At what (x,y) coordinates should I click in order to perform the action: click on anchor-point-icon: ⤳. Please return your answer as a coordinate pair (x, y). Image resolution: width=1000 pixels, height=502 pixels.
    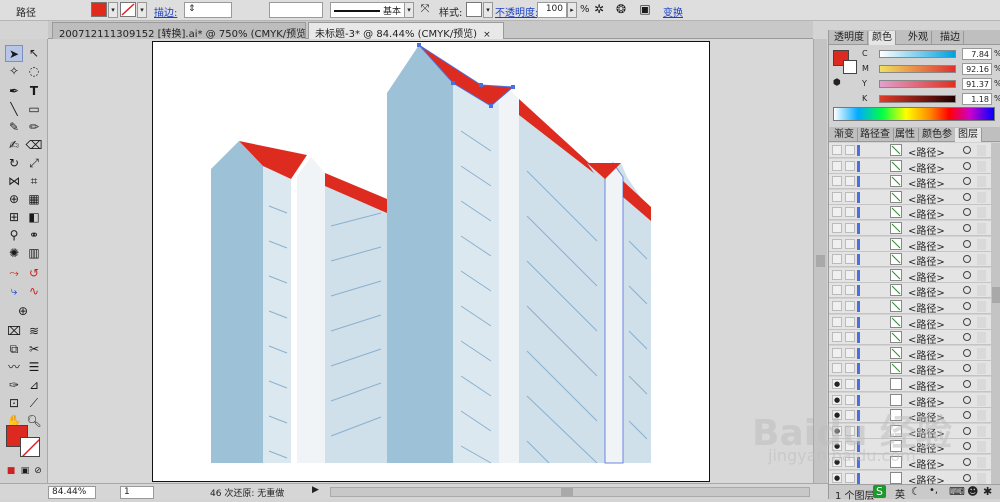
    Looking at the image, I should click on (14, 273).